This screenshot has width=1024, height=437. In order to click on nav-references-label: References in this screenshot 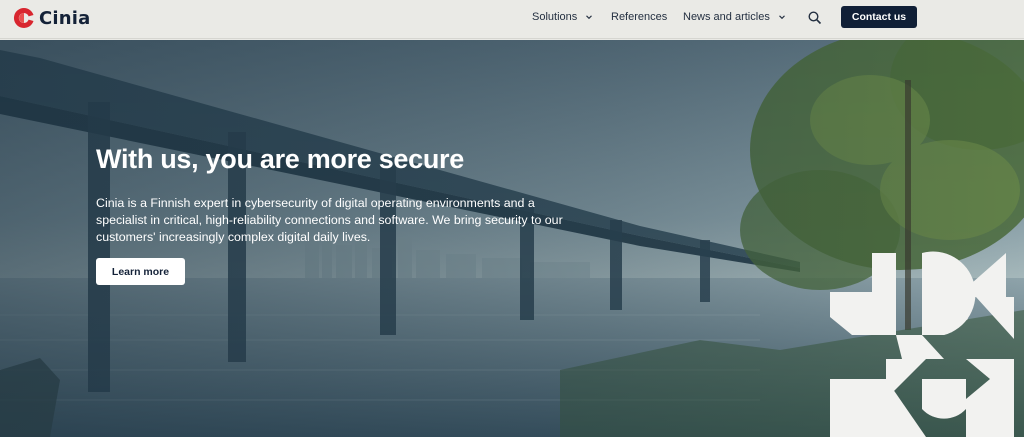, I will do `click(639, 17)`.